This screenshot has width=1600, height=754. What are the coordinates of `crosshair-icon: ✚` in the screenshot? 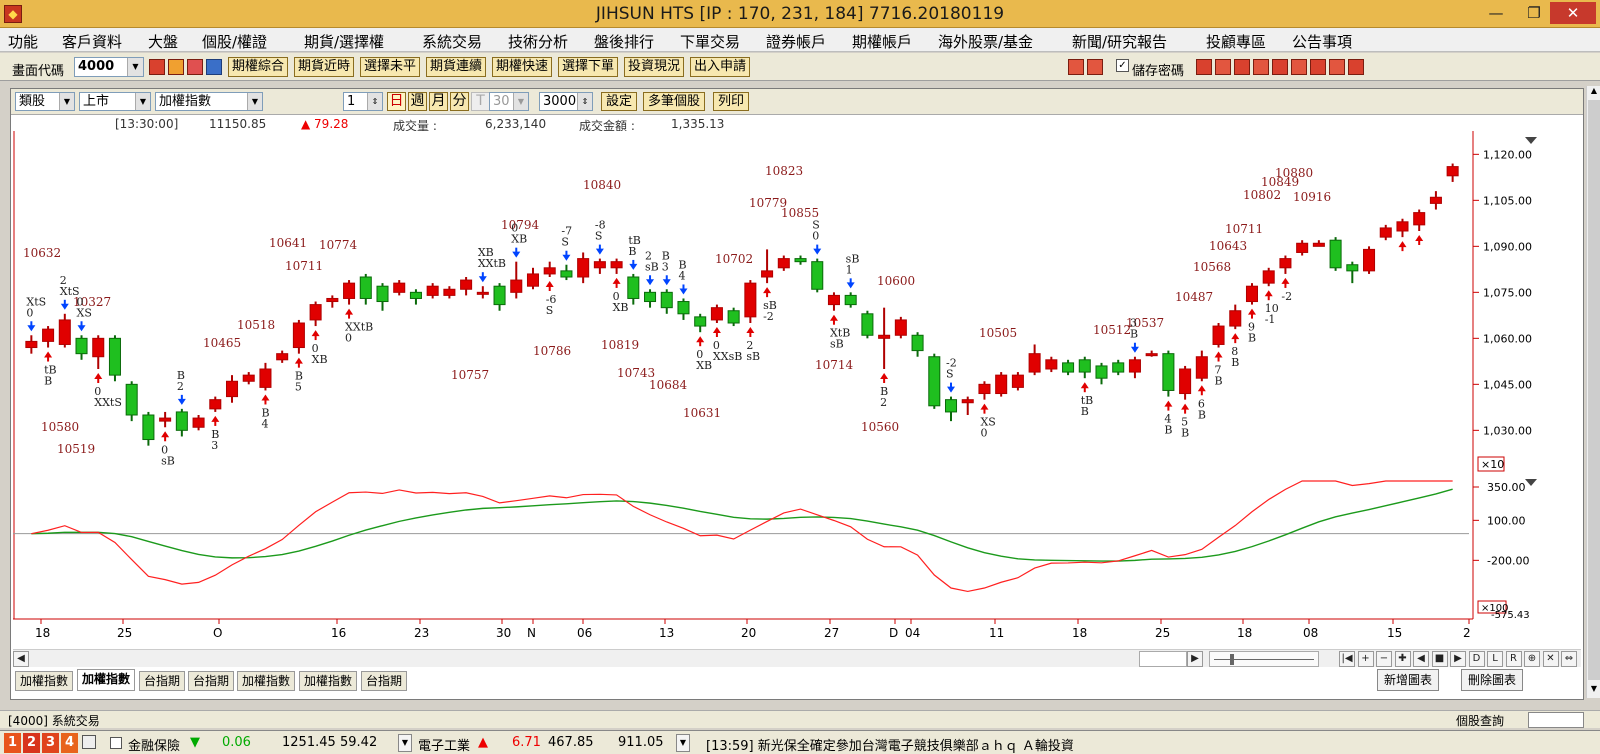 It's located at (1402, 659).